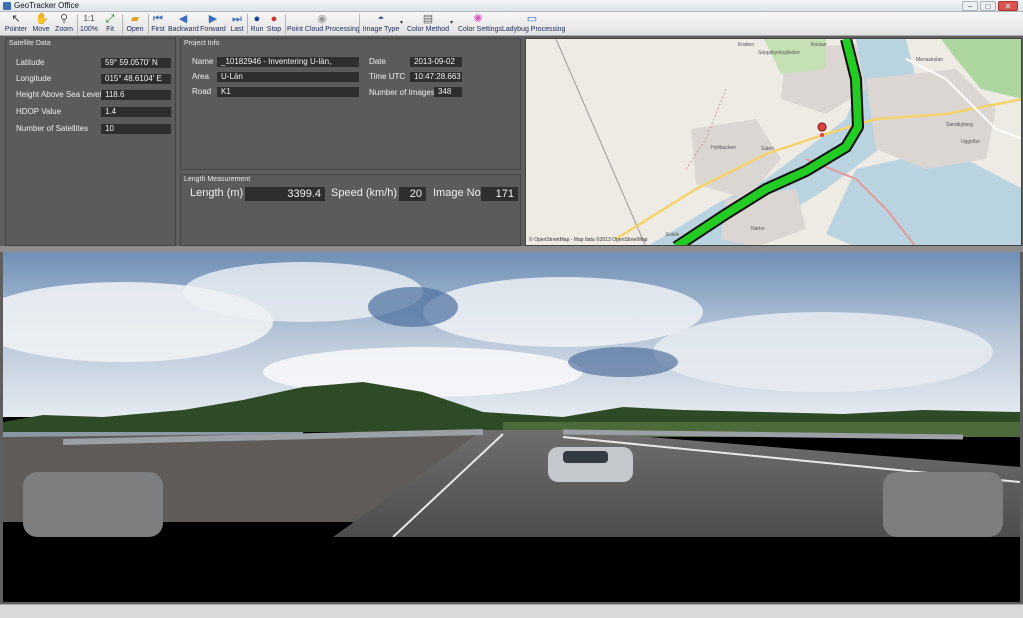  I want to click on position-marker-dot, so click(822, 135).